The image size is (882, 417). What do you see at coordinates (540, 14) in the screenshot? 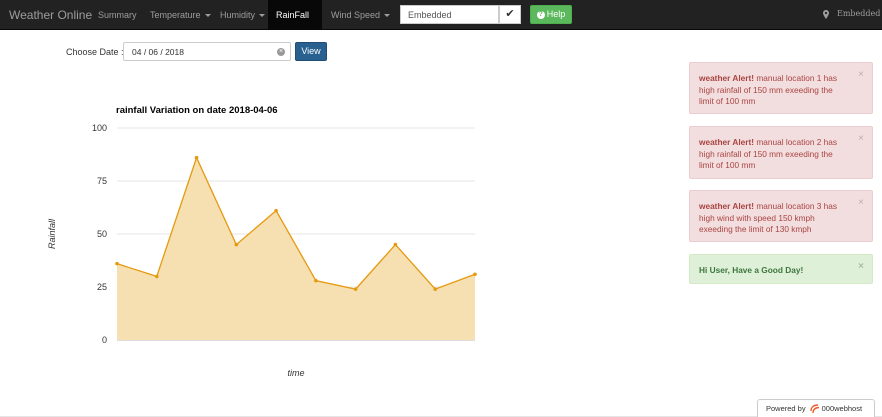
I see `question-circle-icon: ?` at bounding box center [540, 14].